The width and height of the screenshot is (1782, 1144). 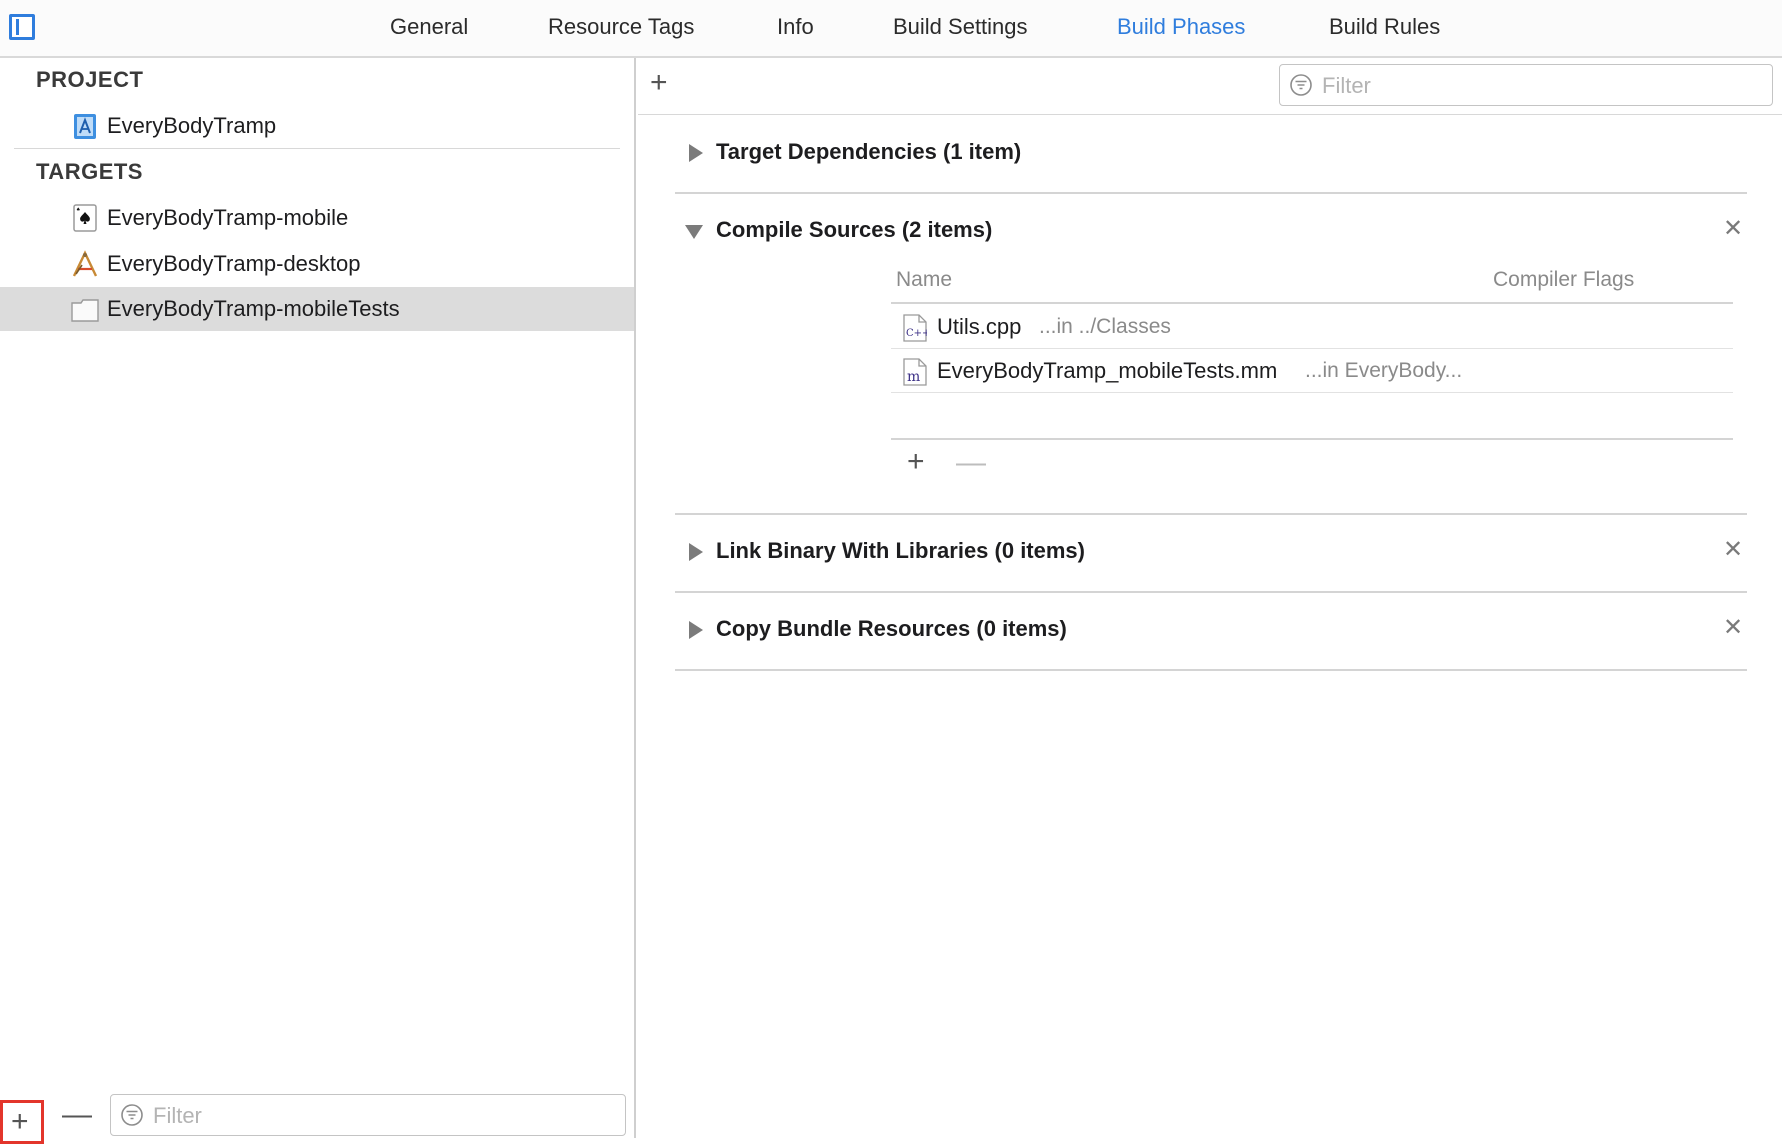 I want to click on table-row: C++ Utils.cpp ...in ../Classes, so click(x=1312, y=326).